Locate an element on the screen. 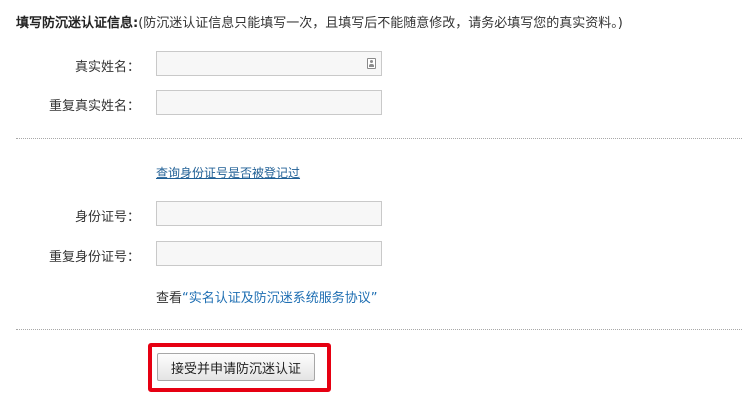  repeat-id-number-input is located at coordinates (269, 253).